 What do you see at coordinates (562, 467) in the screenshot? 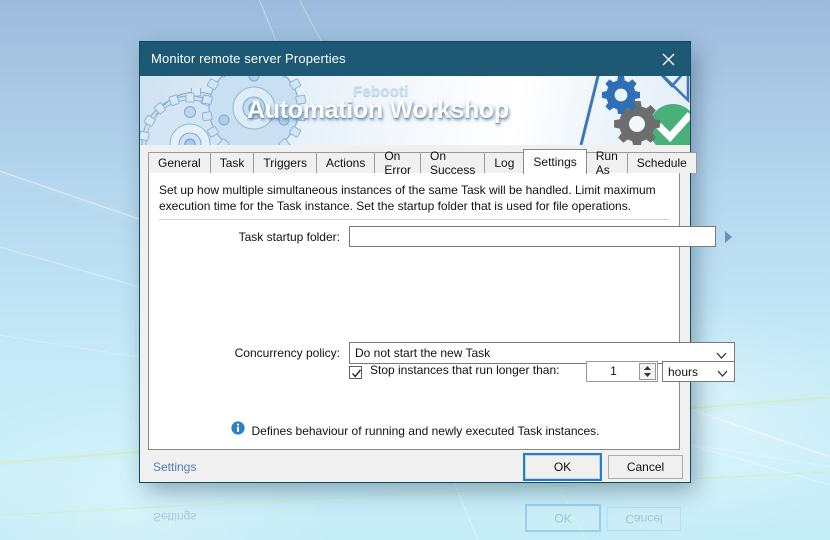
I see `ok-button: OK` at bounding box center [562, 467].